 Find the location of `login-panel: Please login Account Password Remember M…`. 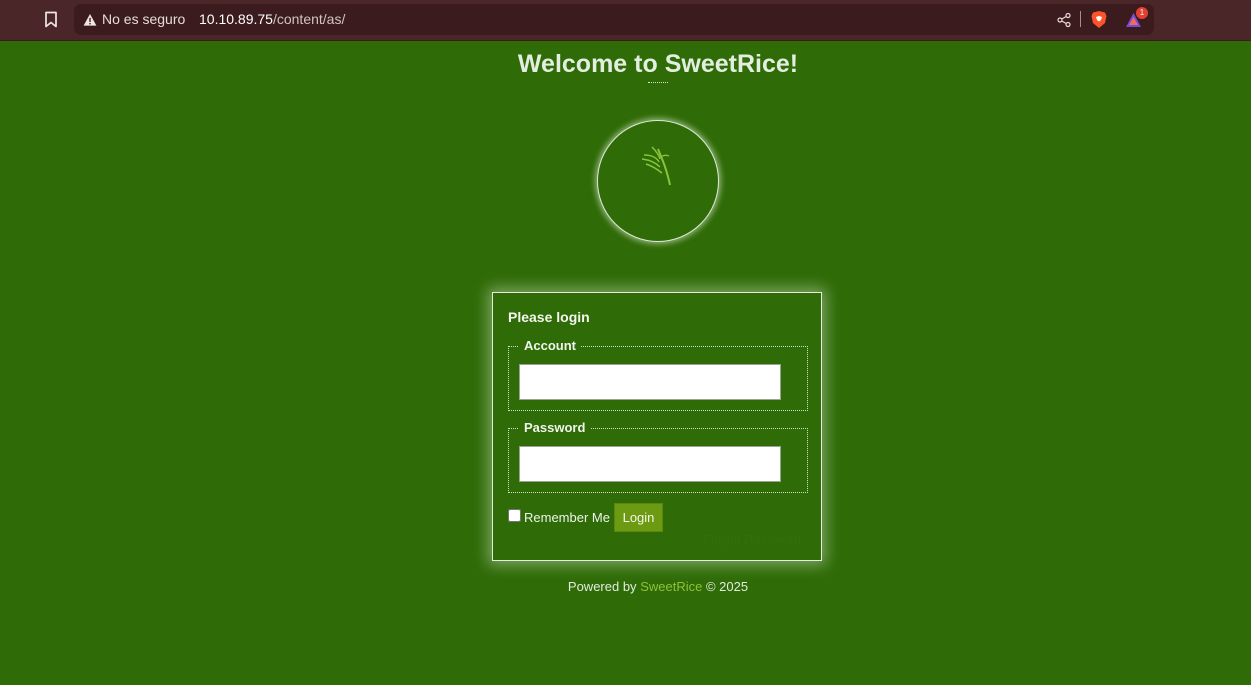

login-panel: Please login Account Password Remember M… is located at coordinates (657, 426).